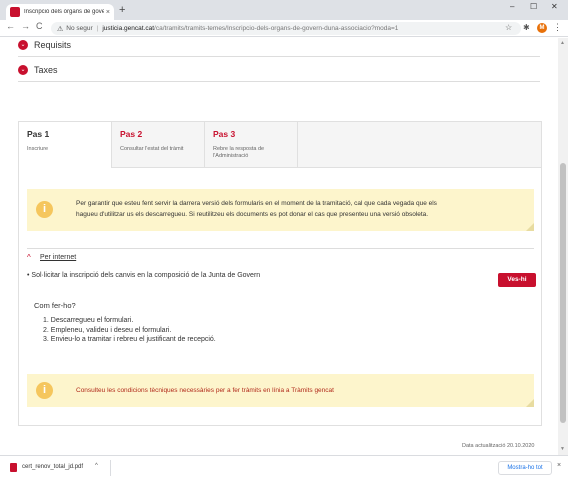 The width and height of the screenshot is (568, 479). What do you see at coordinates (46, 70) in the screenshot?
I see `accordion-label: Taxes` at bounding box center [46, 70].